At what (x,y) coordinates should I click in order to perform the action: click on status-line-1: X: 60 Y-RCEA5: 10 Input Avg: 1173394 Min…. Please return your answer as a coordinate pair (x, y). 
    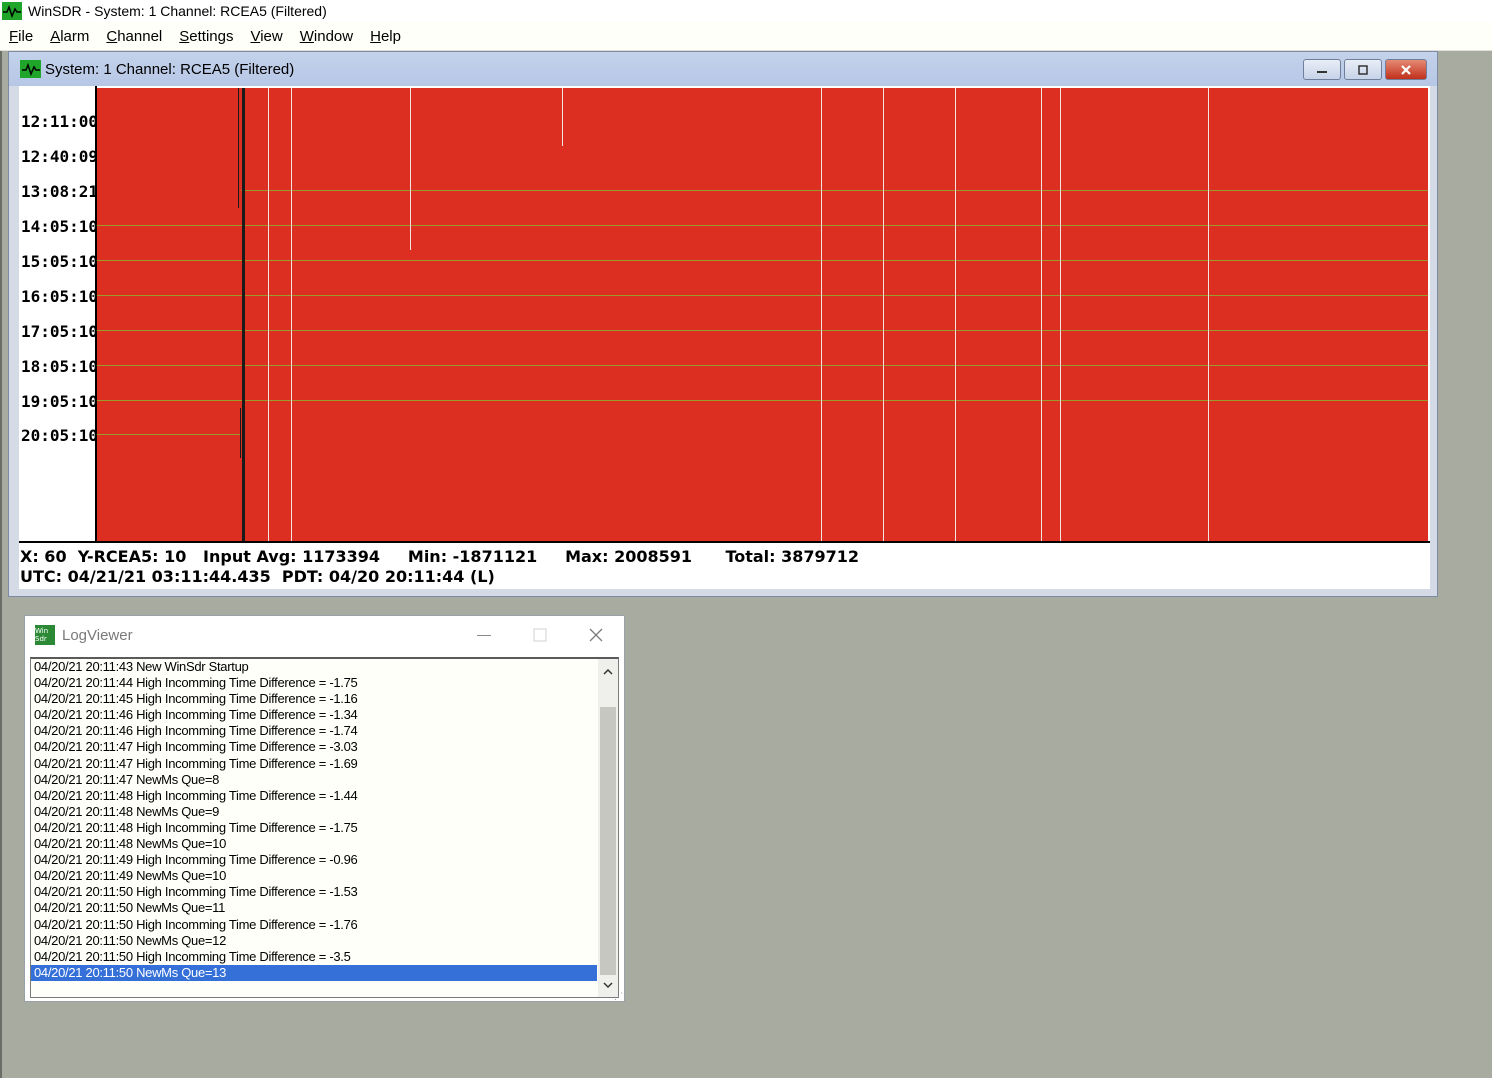
    Looking at the image, I should click on (440, 556).